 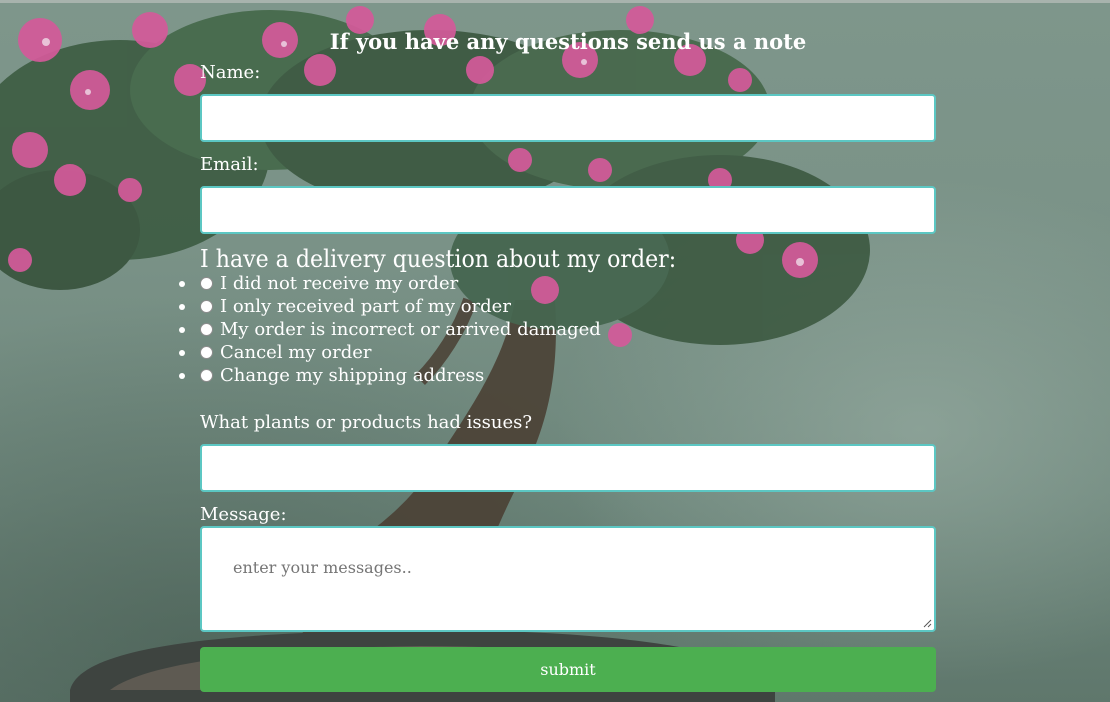 What do you see at coordinates (568, 669) in the screenshot?
I see `submit-button: submit` at bounding box center [568, 669].